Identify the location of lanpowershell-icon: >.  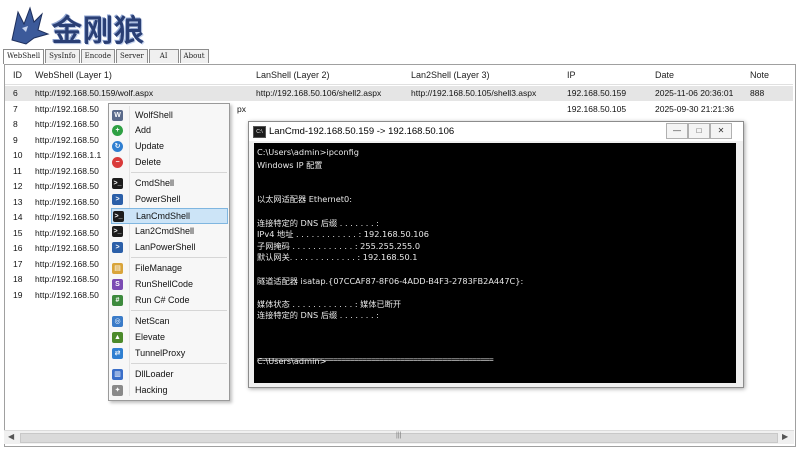
(117, 247).